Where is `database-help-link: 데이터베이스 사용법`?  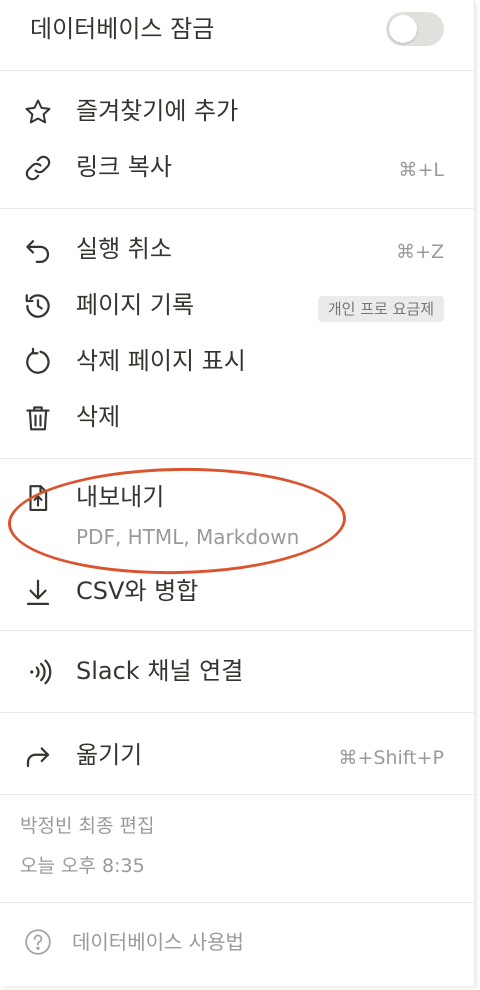
database-help-link: 데이터베이스 사용법 is located at coordinates (237, 942).